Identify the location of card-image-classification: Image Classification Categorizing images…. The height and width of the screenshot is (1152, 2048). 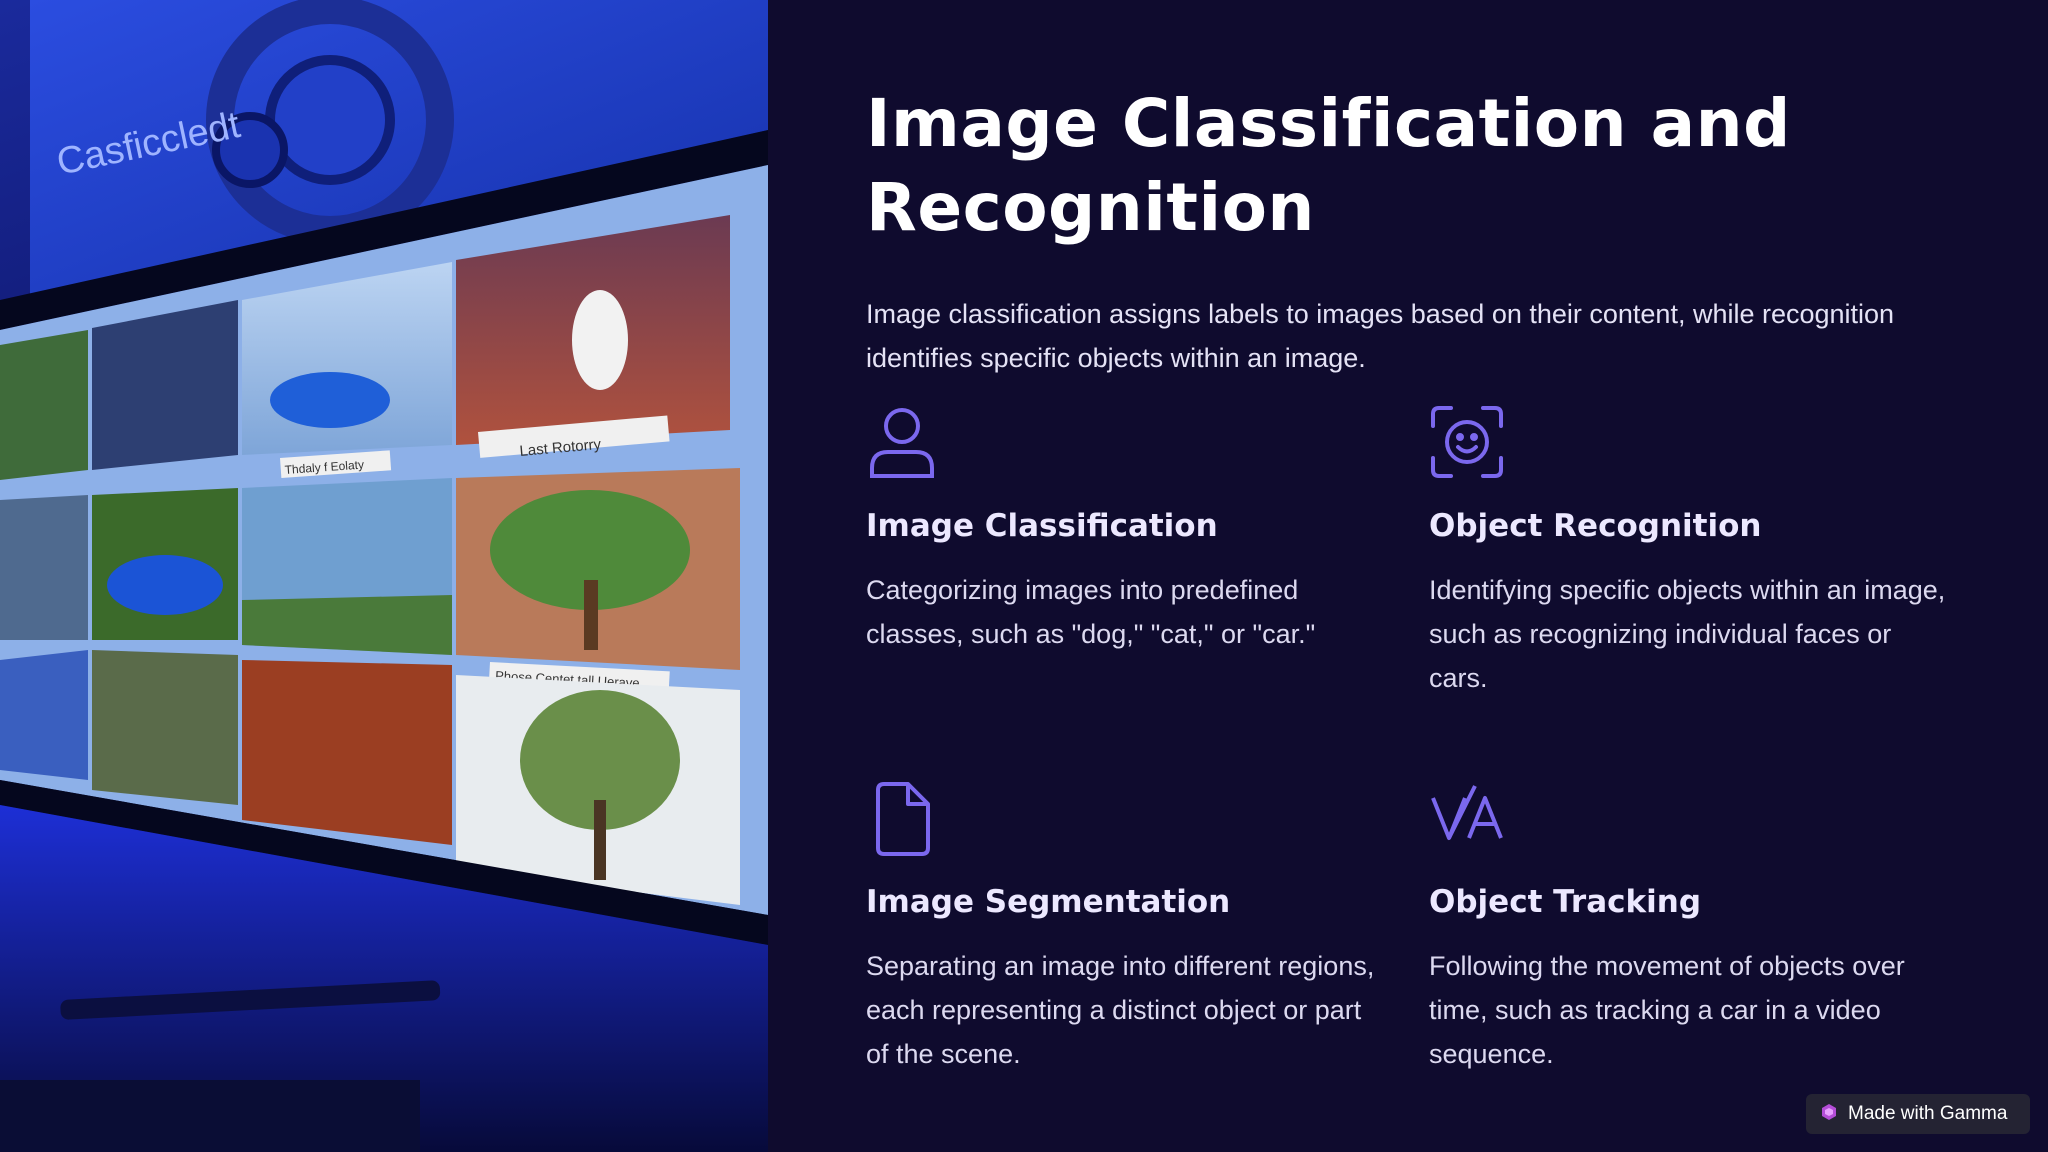
(1126, 526).